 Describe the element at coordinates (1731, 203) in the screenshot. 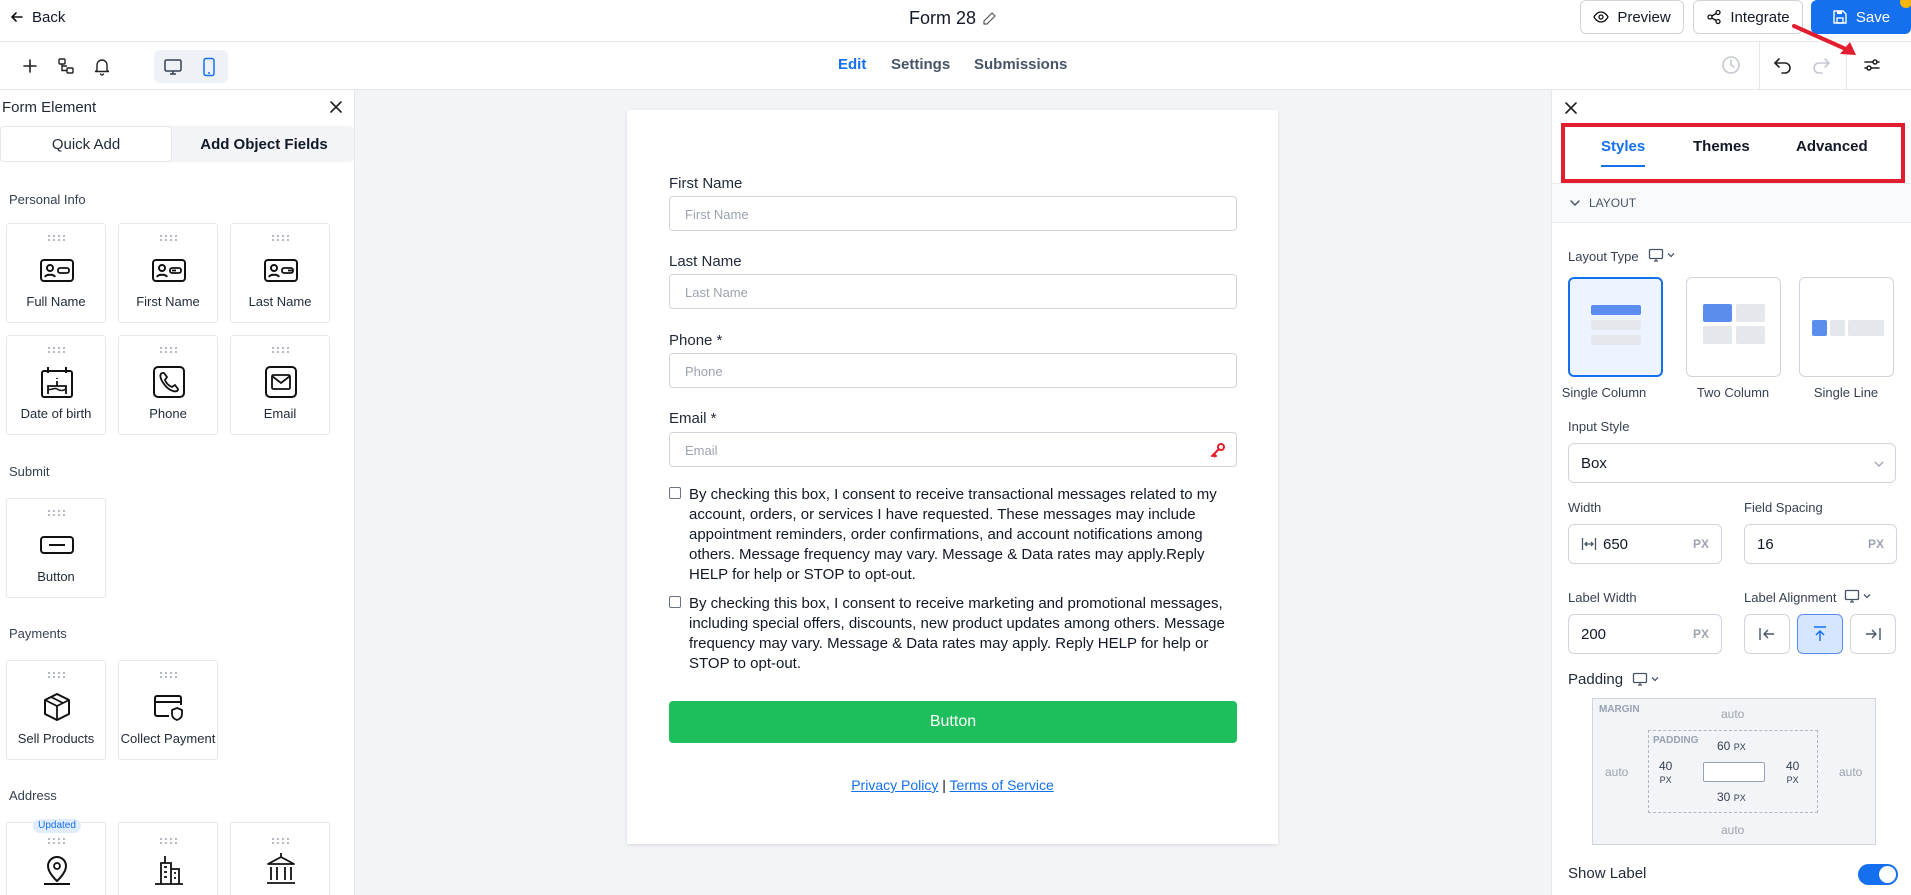

I see `layout-section-header: LAYOUT` at that location.